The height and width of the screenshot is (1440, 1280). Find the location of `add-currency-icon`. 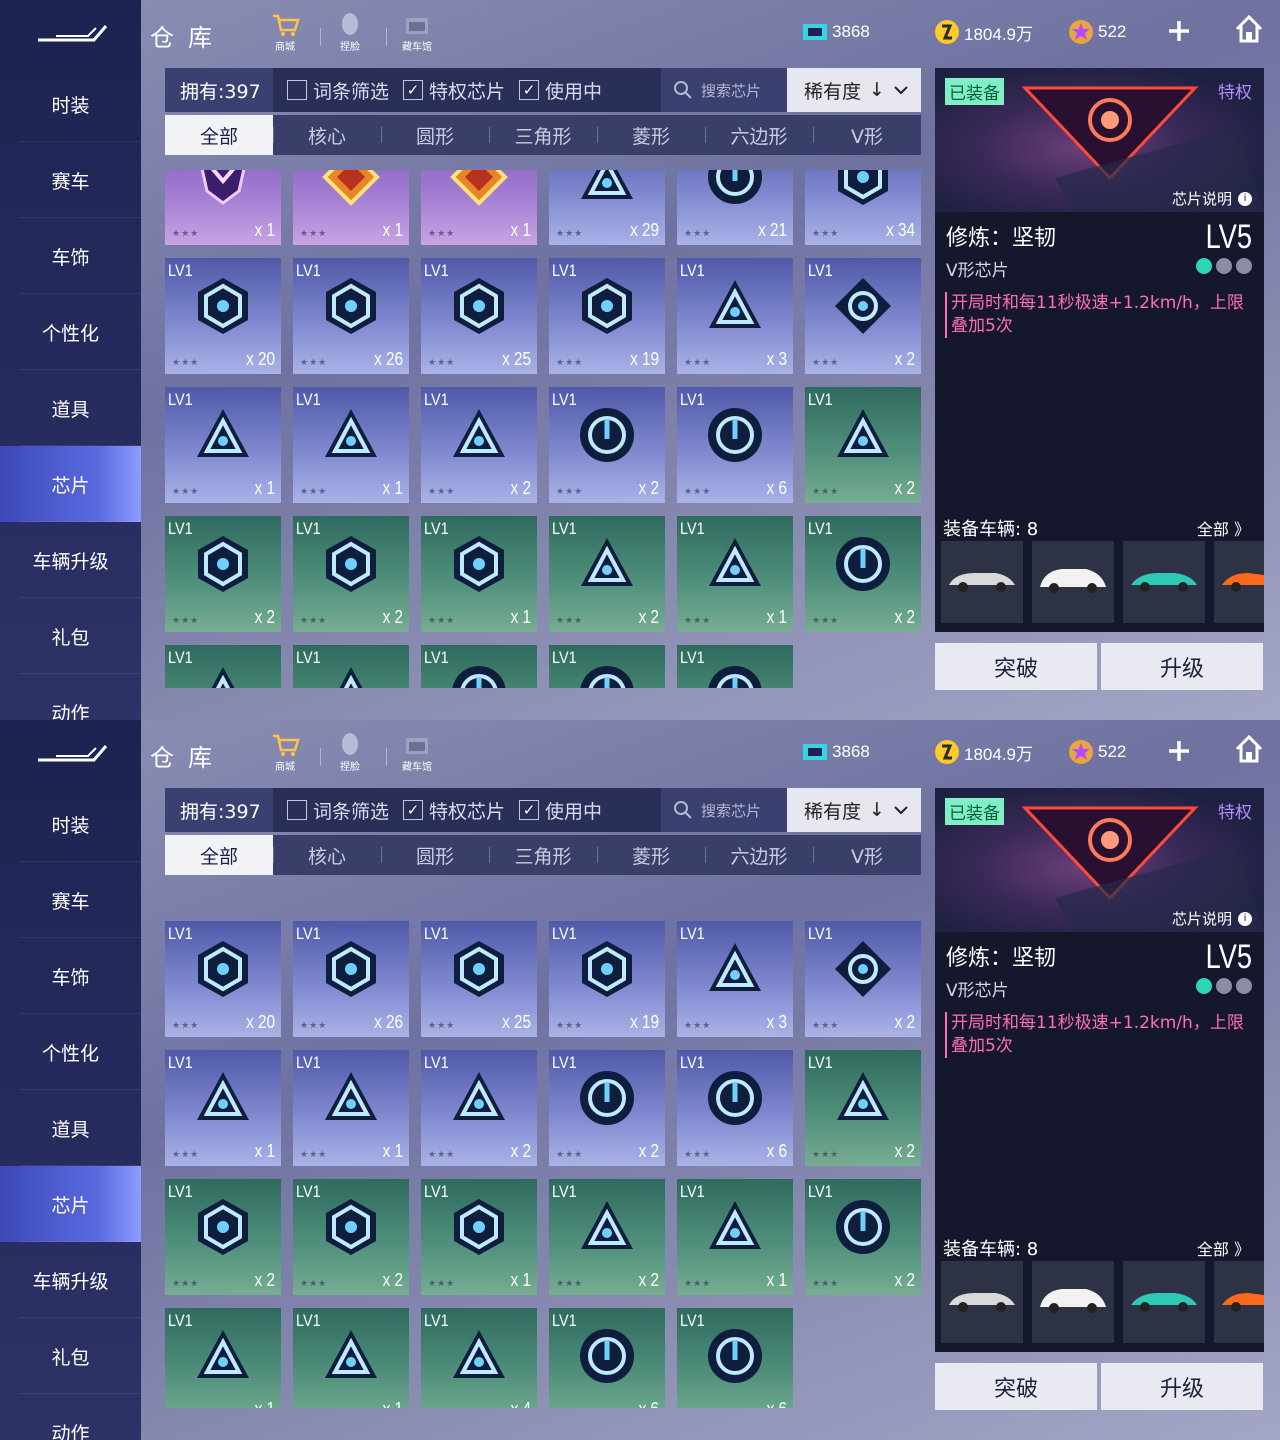

add-currency-icon is located at coordinates (1179, 31).